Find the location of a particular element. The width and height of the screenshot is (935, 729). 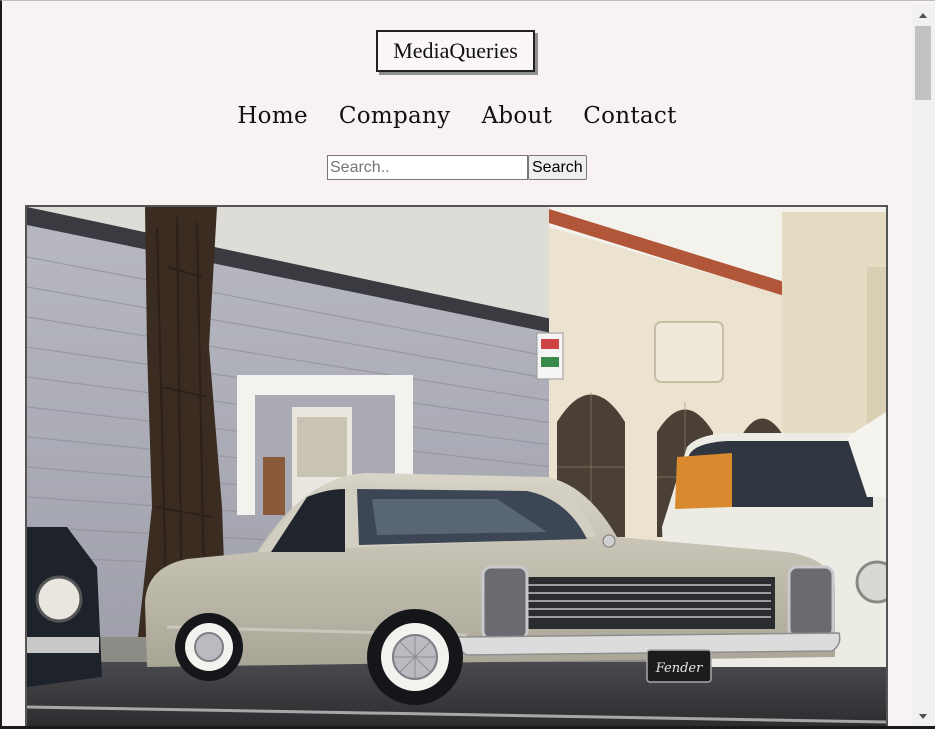

nav-item-company: Company is located at coordinates (395, 116).